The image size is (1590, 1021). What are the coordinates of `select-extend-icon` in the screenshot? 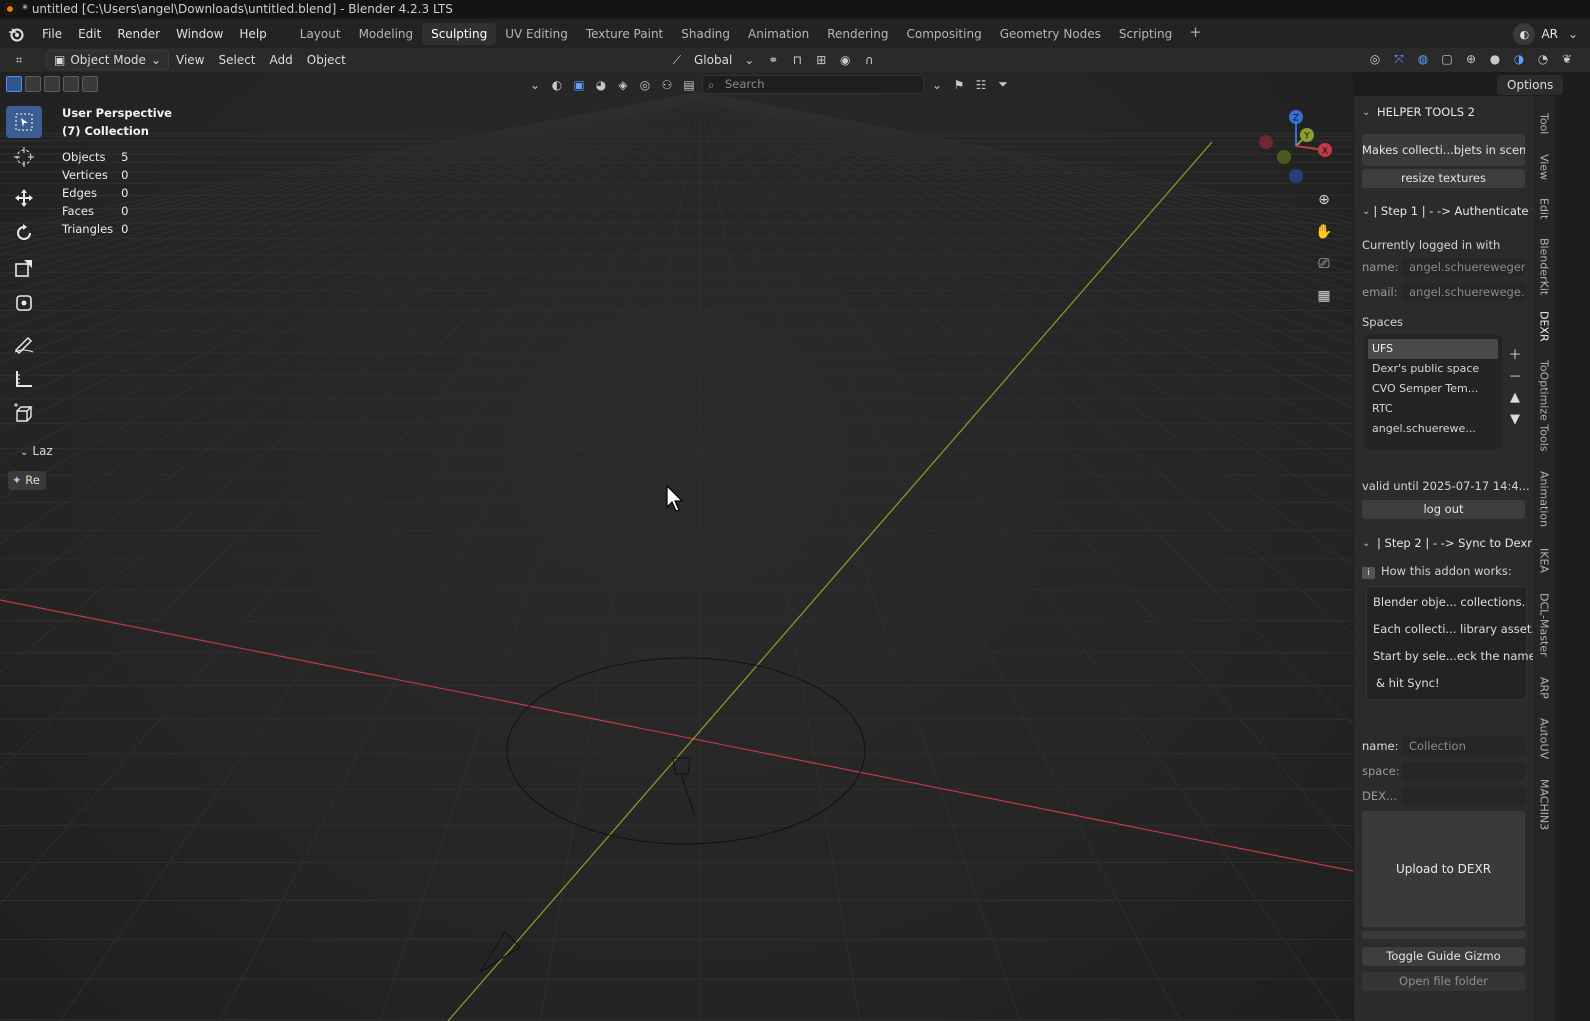 It's located at (33, 84).